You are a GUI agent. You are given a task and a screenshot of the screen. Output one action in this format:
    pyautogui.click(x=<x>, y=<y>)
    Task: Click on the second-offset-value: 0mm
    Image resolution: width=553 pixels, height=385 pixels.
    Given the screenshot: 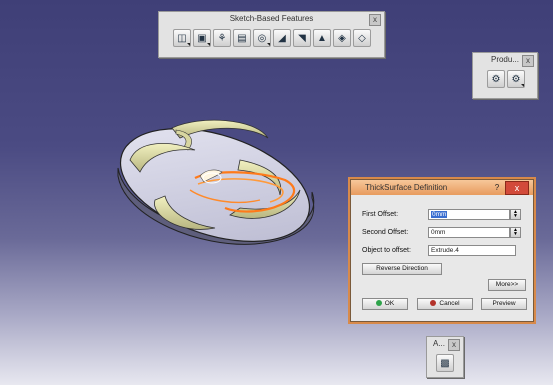 What is the action you would take?
    pyautogui.click(x=438, y=232)
    